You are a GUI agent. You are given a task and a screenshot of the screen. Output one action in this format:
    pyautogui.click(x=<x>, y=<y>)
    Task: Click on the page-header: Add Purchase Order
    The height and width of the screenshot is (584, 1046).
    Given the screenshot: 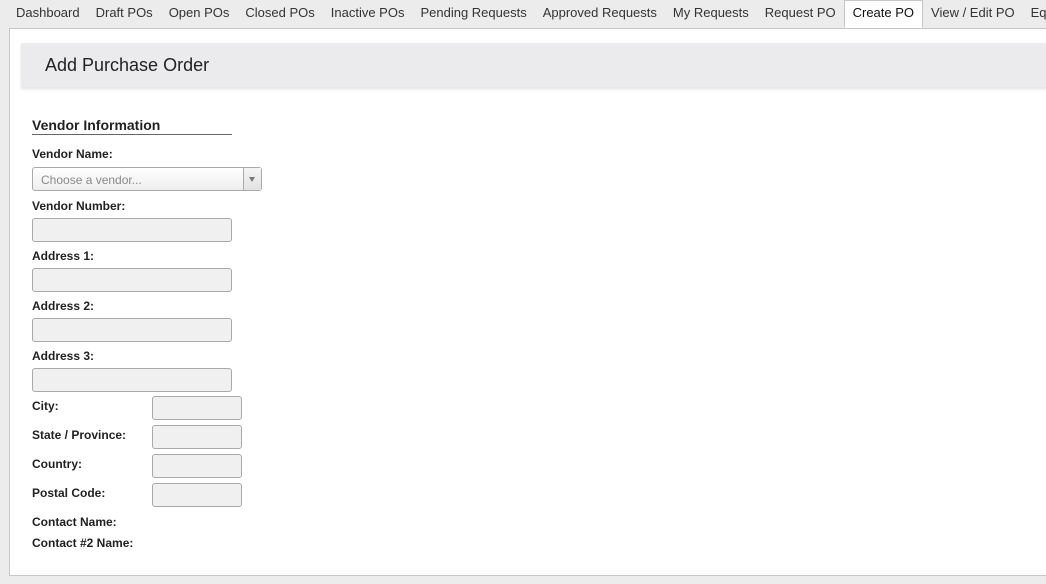 What is the action you would take?
    pyautogui.click(x=533, y=65)
    